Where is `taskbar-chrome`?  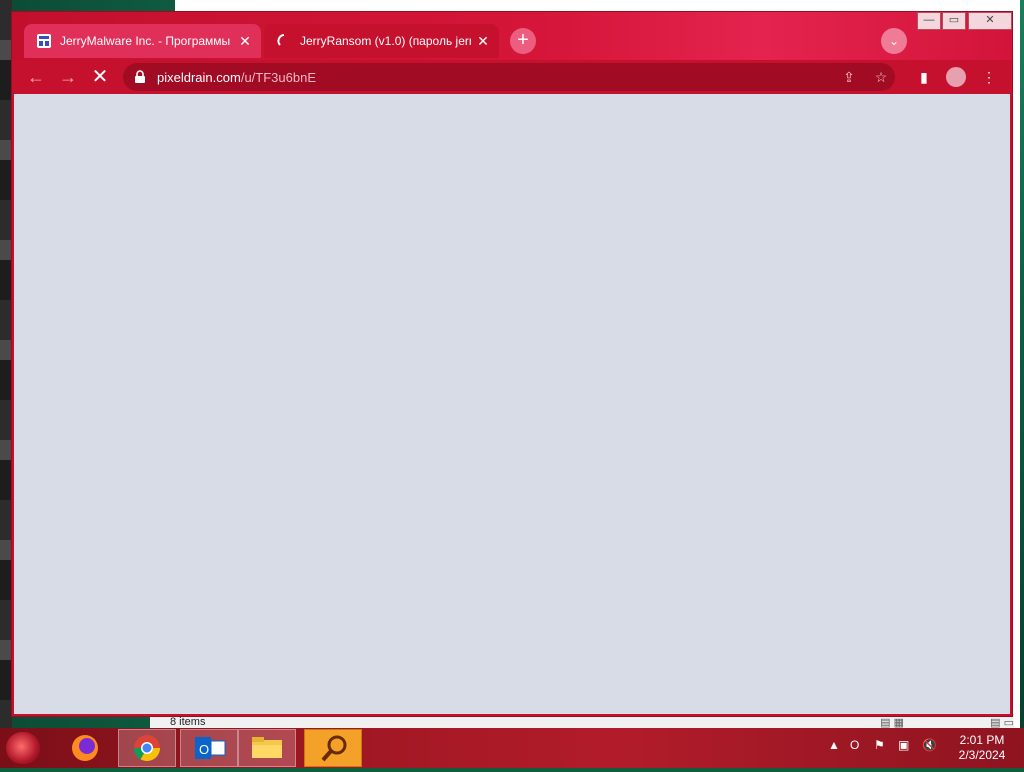 taskbar-chrome is located at coordinates (147, 748).